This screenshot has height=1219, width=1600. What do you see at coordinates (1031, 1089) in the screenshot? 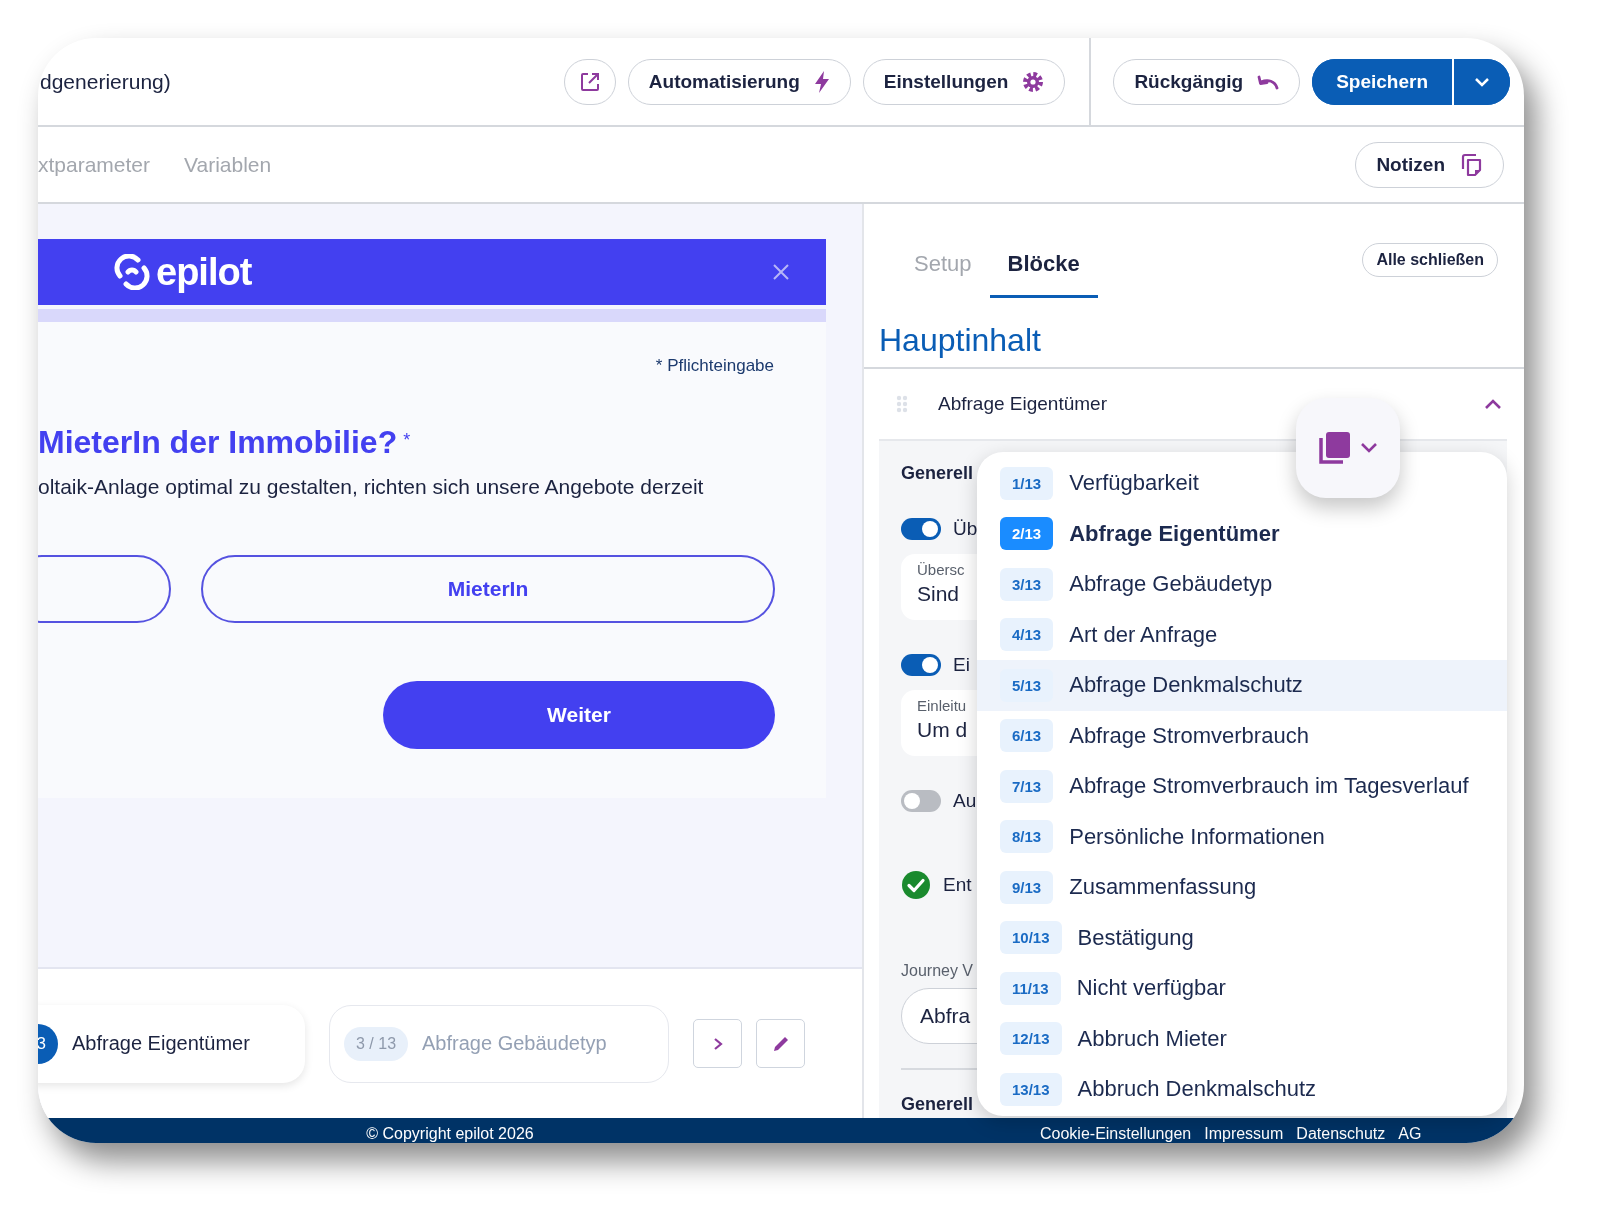
I see `step-badge: 13/13` at bounding box center [1031, 1089].